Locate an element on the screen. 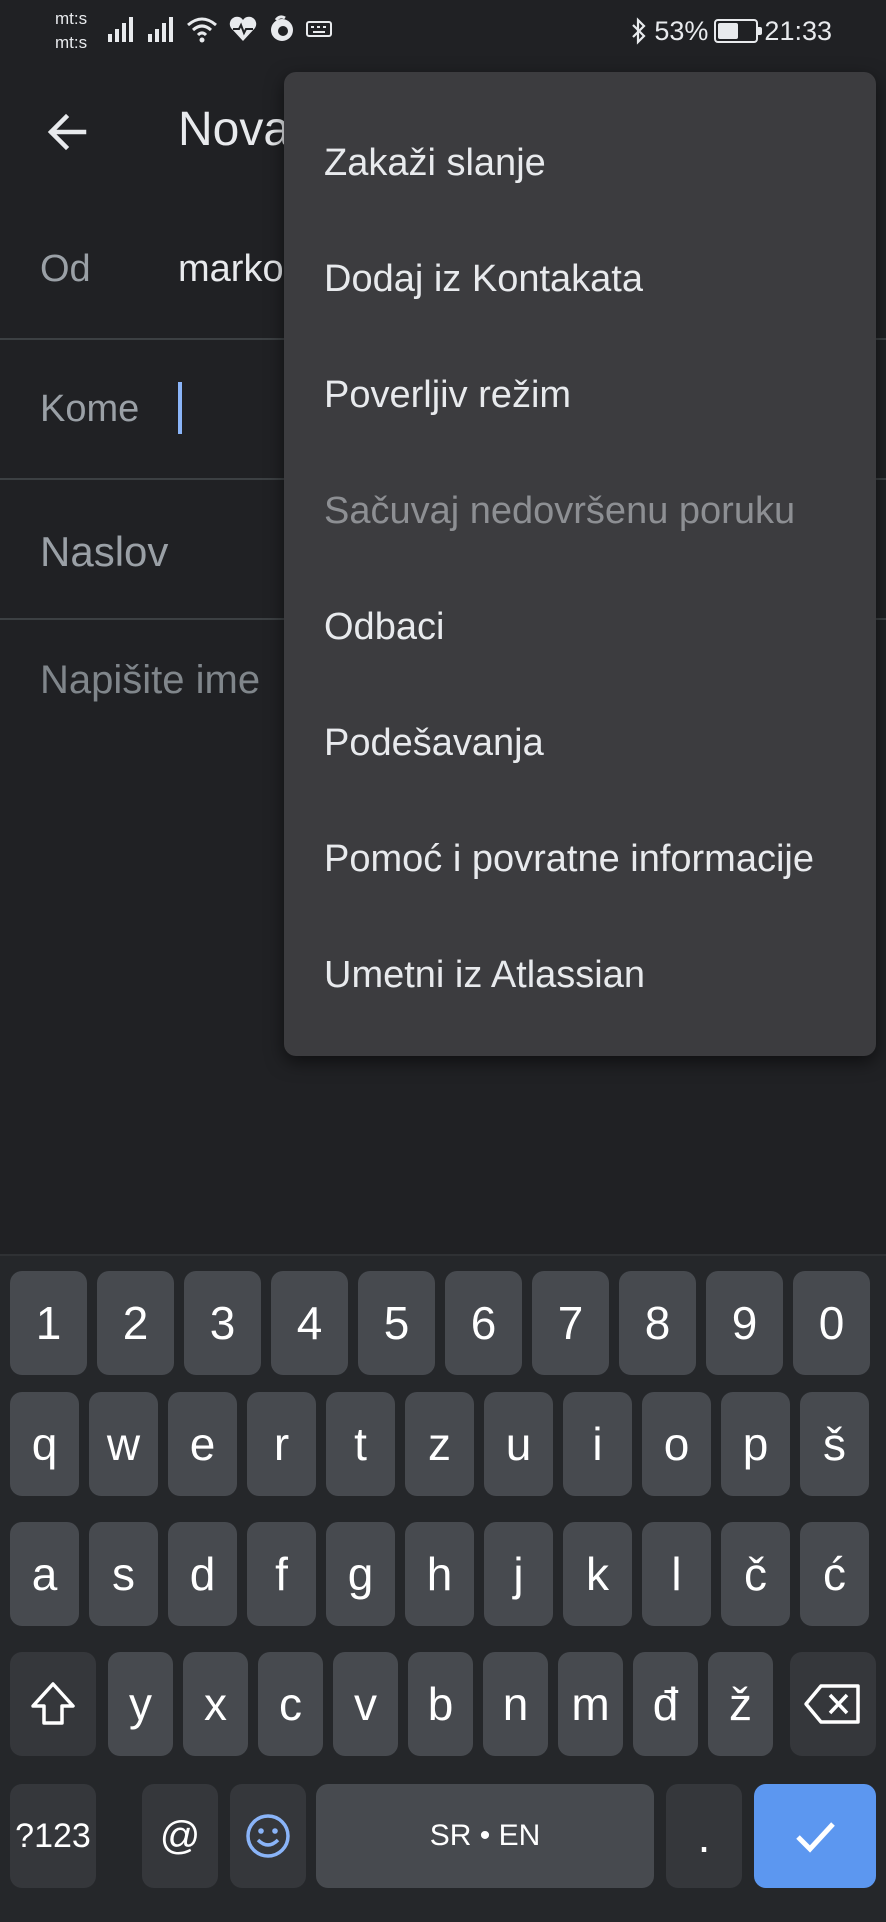 Image resolution: width=886 pixels, height=1922 pixels. status-right: 53% 21:33 is located at coordinates (758, 31).